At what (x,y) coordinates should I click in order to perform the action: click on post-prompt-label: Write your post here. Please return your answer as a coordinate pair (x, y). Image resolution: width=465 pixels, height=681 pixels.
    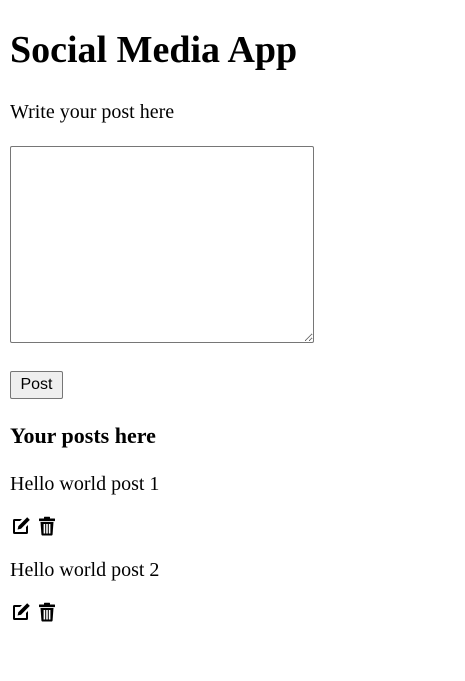
    Looking at the image, I should click on (92, 112).